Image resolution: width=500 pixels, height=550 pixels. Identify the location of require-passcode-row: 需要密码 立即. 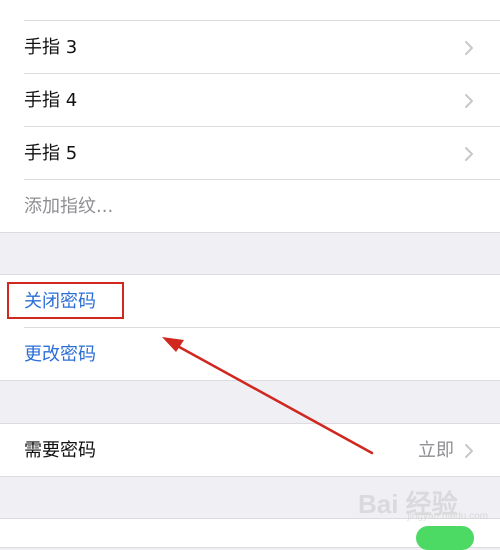
(250, 450).